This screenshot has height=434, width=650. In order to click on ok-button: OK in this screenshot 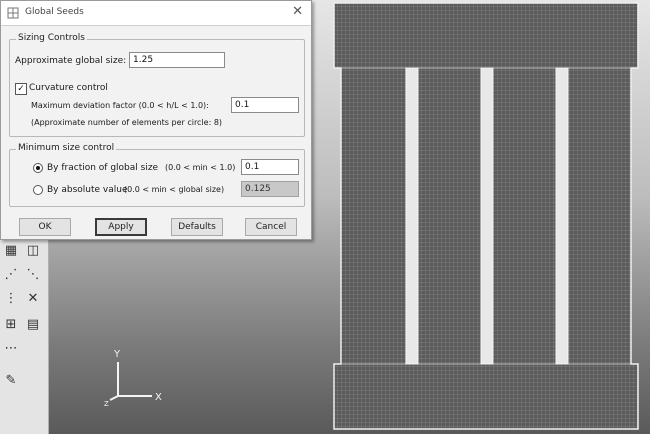, I will do `click(45, 227)`.